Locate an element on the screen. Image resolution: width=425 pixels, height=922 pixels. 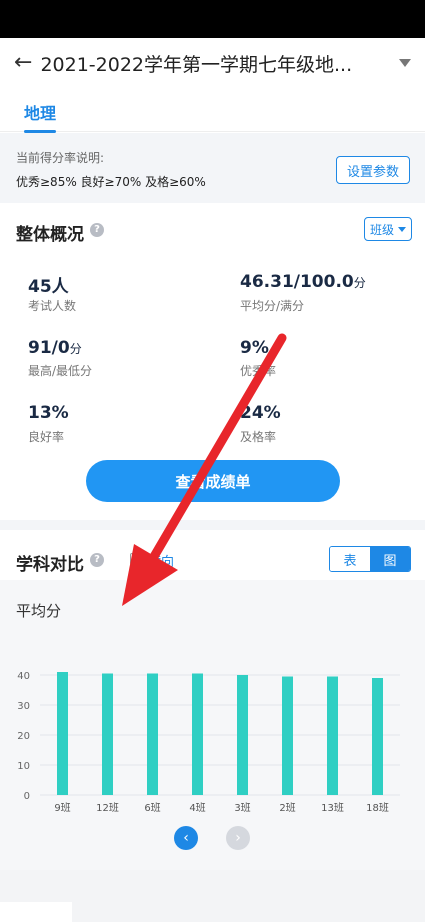
stat-value: 9% is located at coordinates (254, 348).